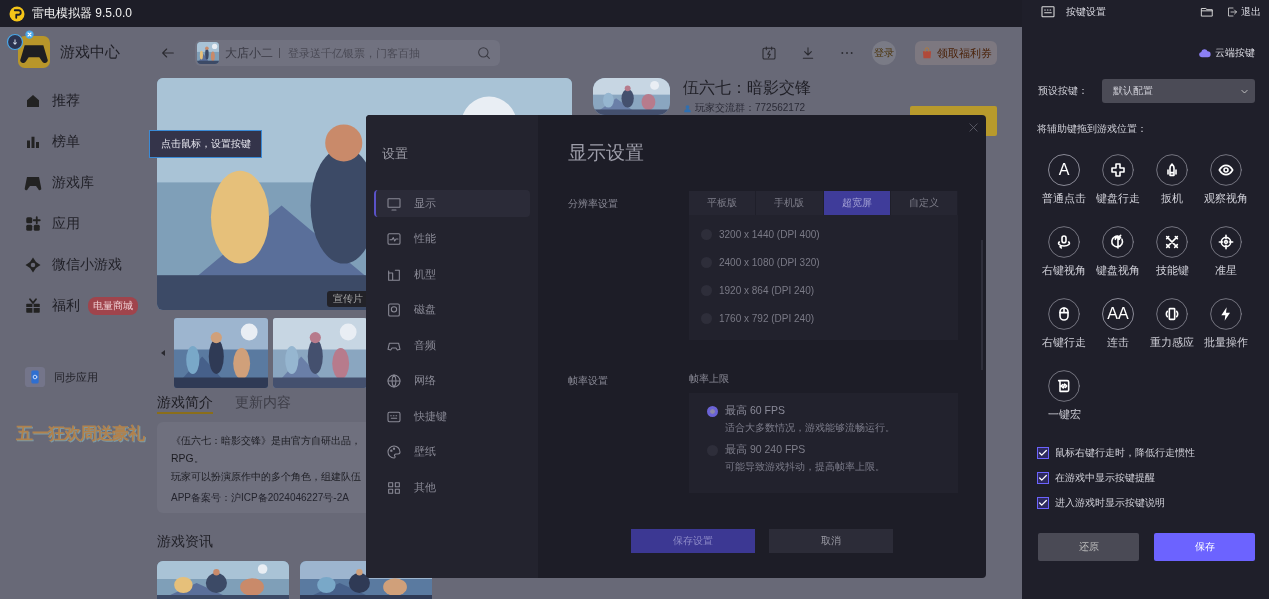 This screenshot has height=599, width=1269. I want to click on save-button: 保存设置, so click(693, 541).